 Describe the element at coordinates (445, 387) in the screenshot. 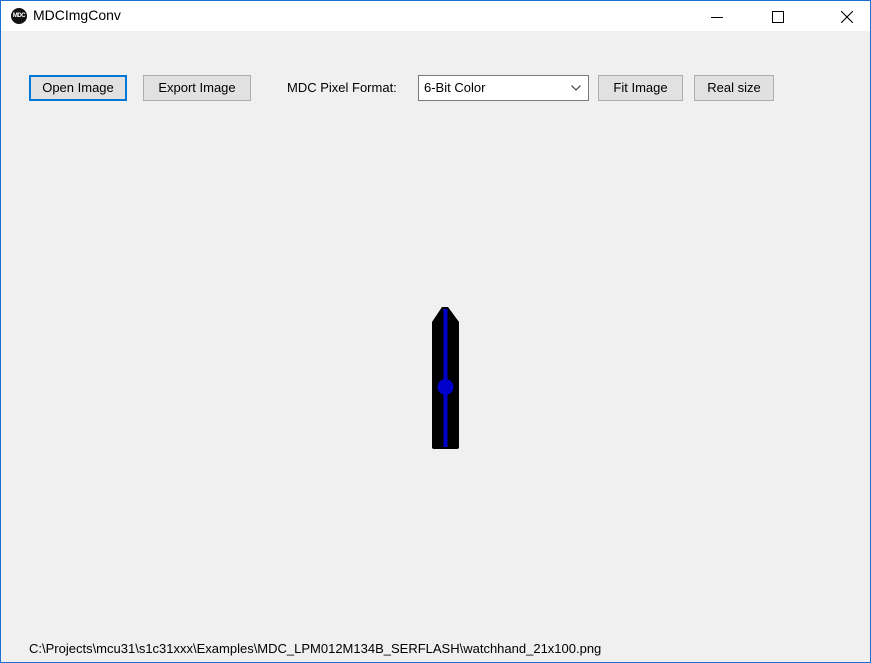

I see `watch-hand-pivot` at that location.